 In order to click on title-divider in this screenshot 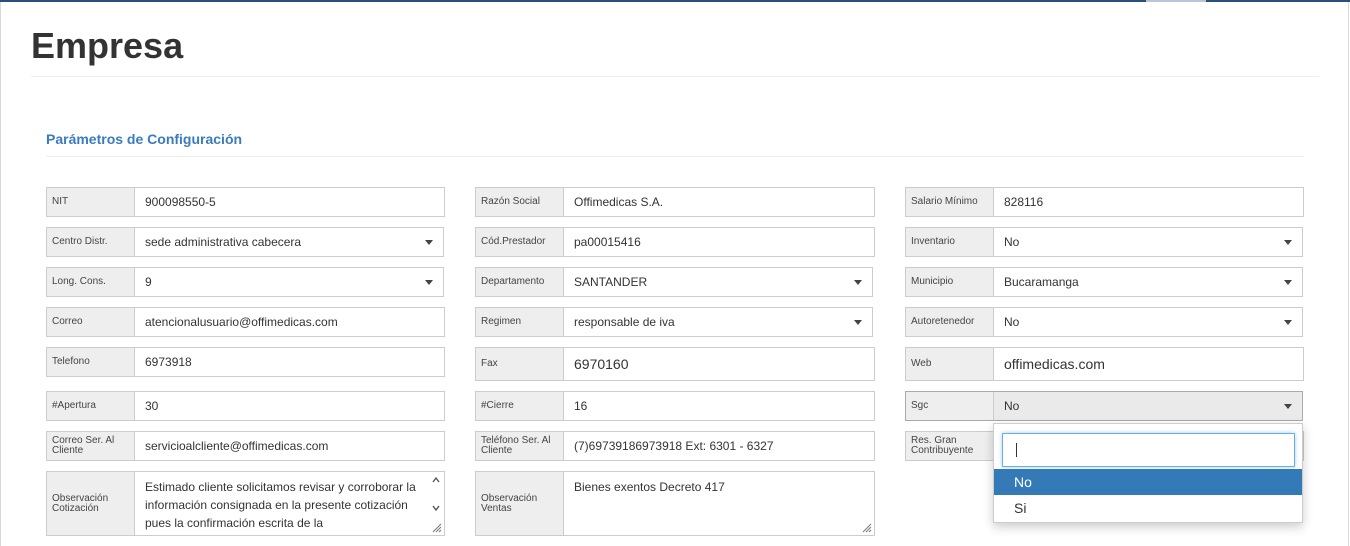, I will do `click(675, 76)`.